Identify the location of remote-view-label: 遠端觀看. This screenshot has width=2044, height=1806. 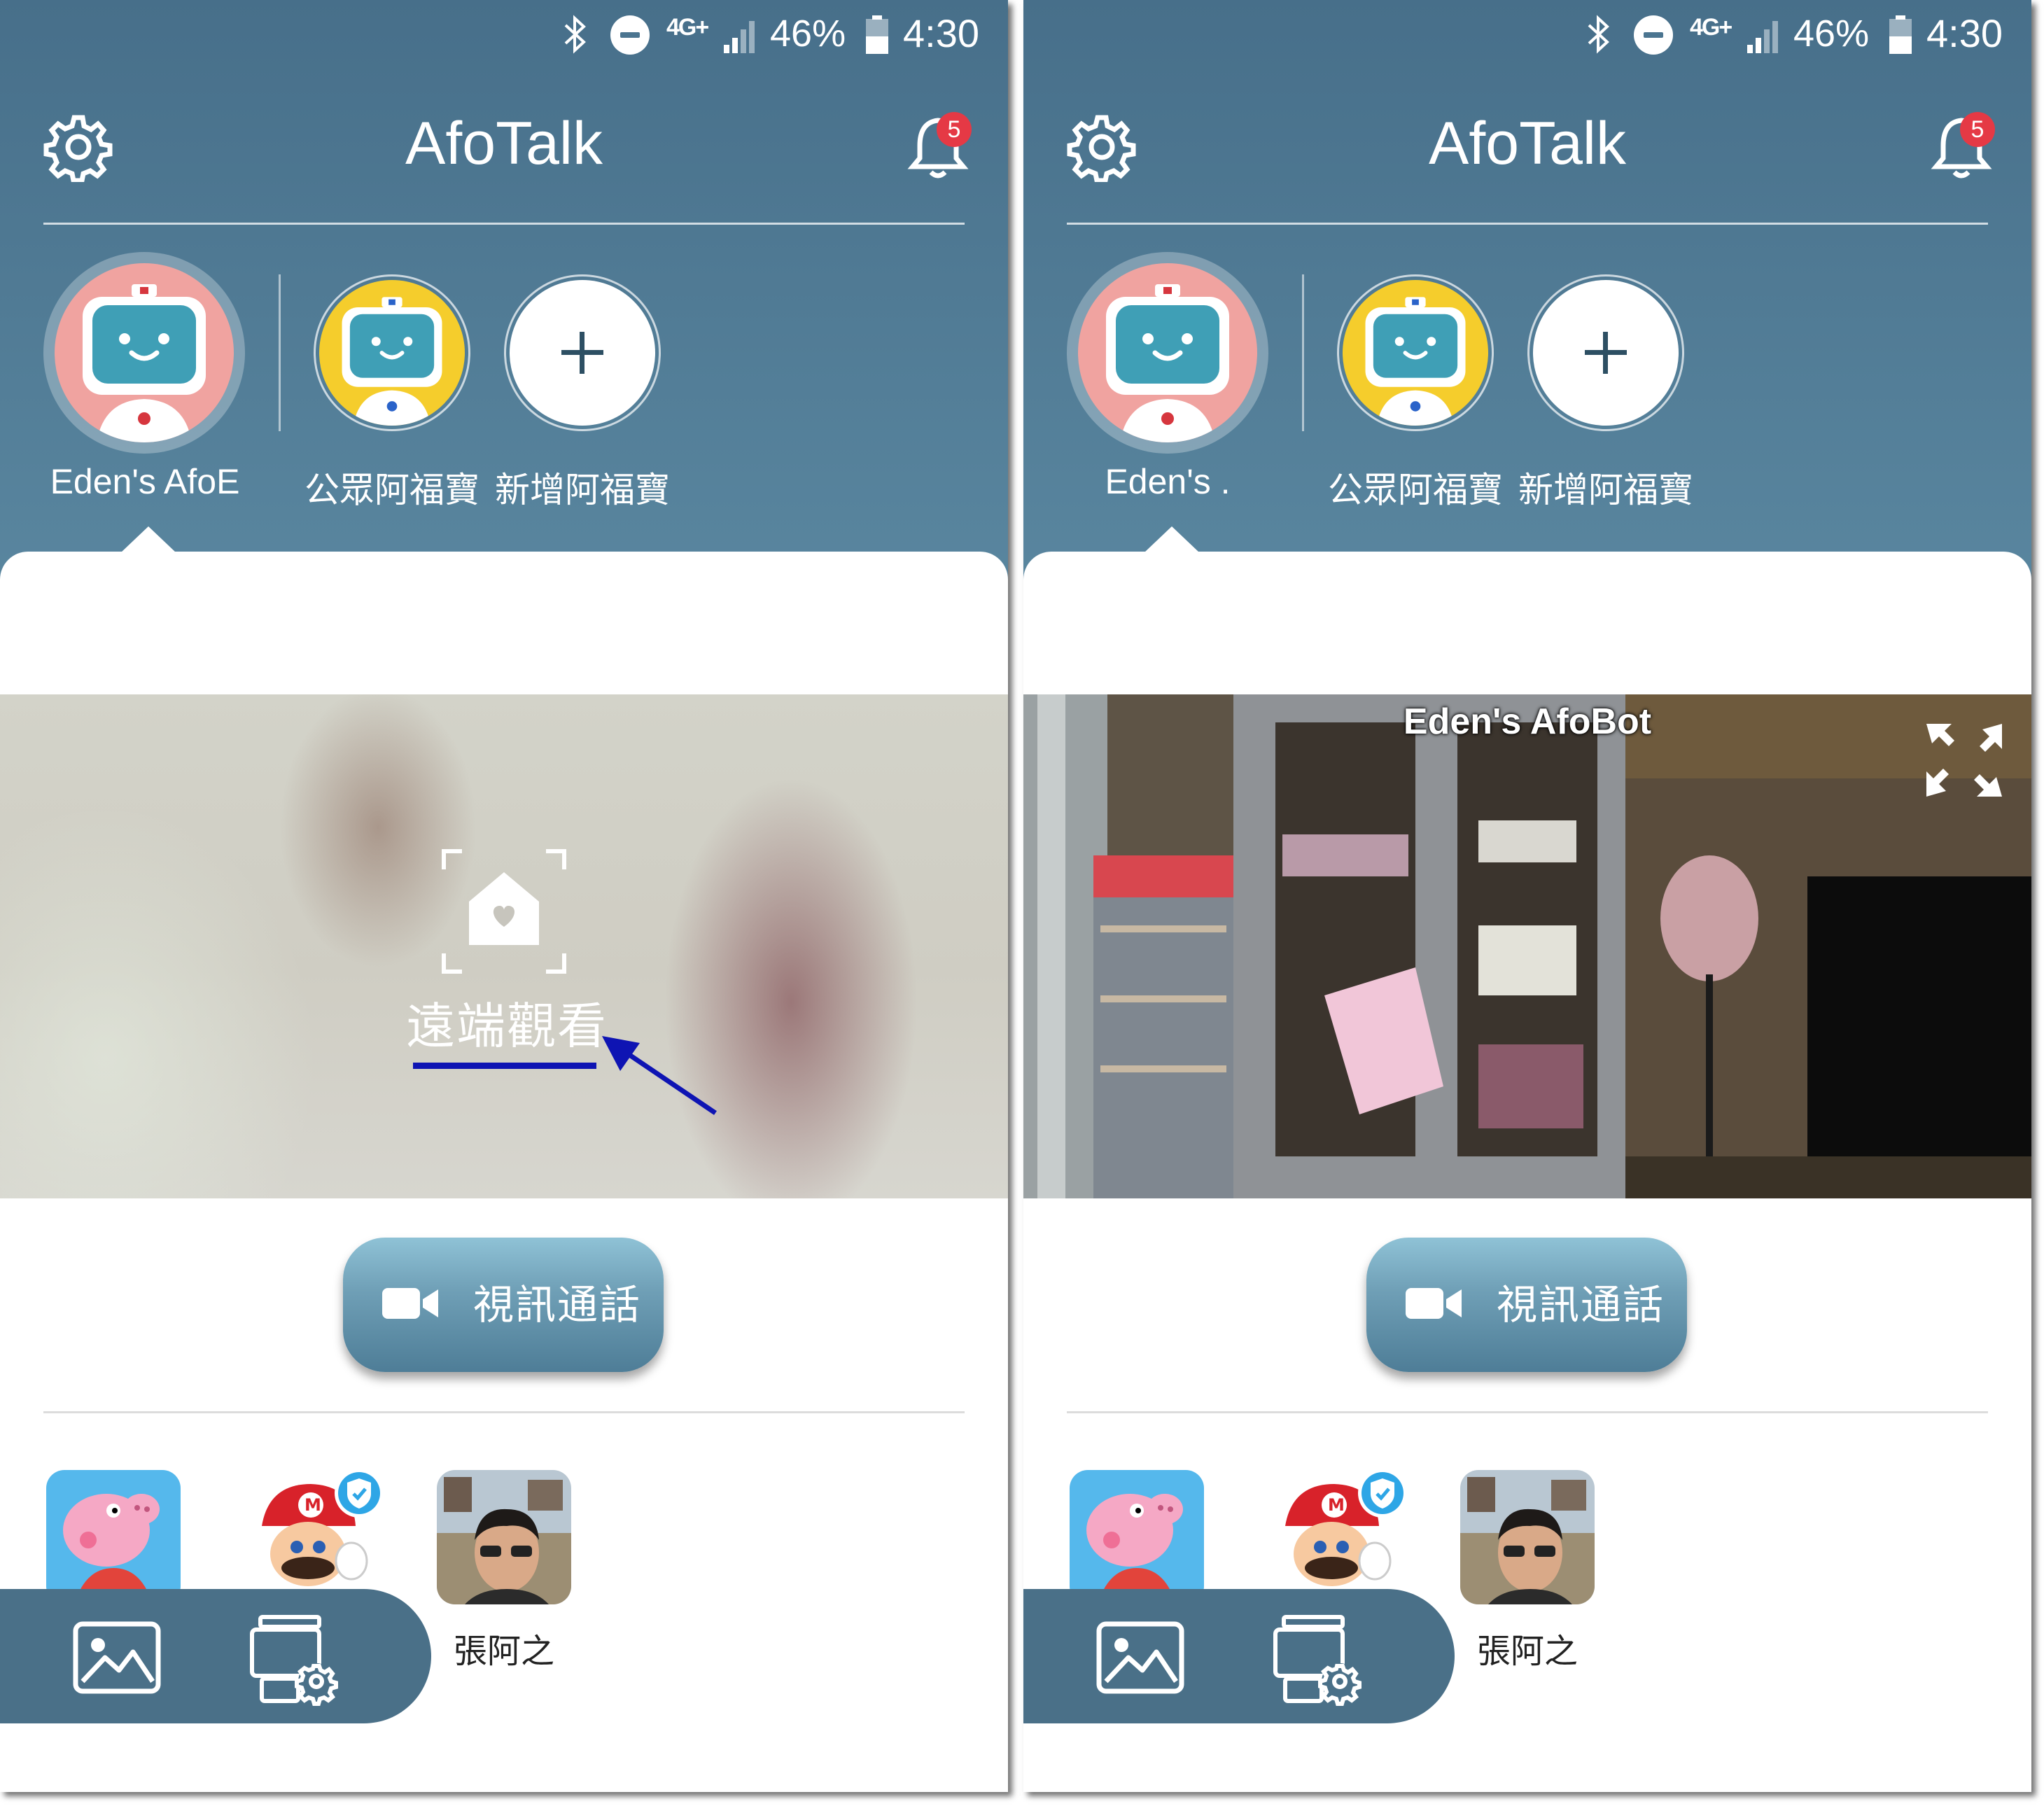
(507, 1026).